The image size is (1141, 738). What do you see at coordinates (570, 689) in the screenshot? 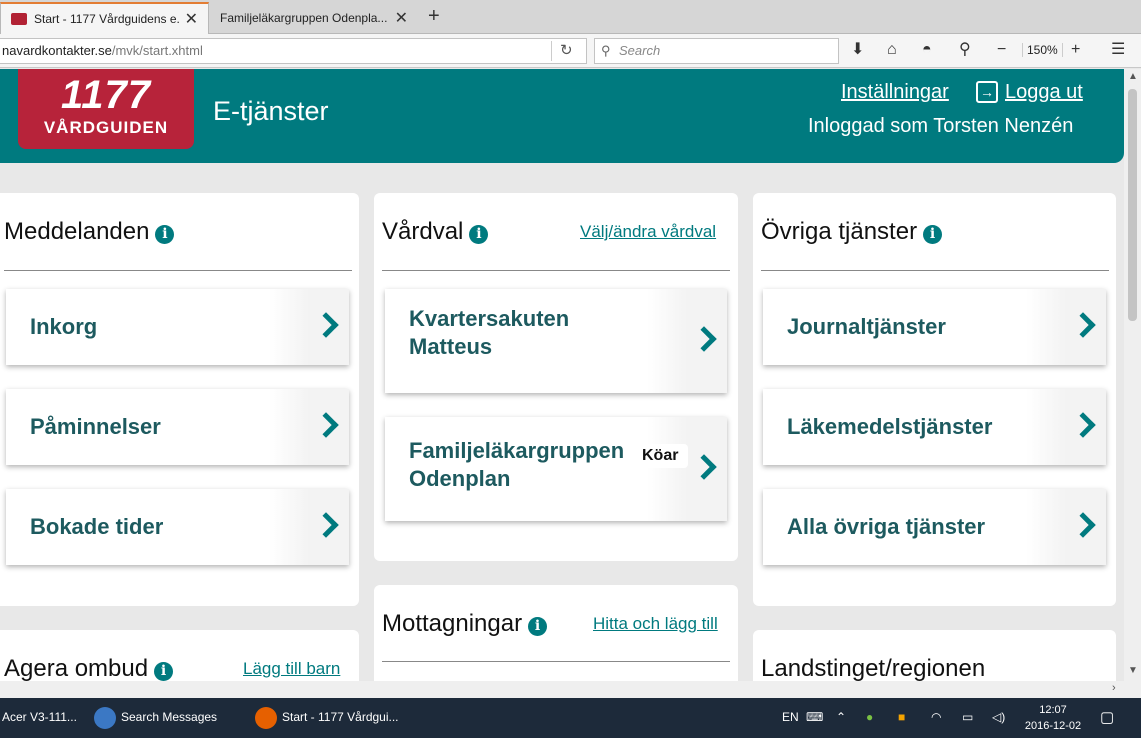
I see `horizontal-scrollbar: ›` at bounding box center [570, 689].